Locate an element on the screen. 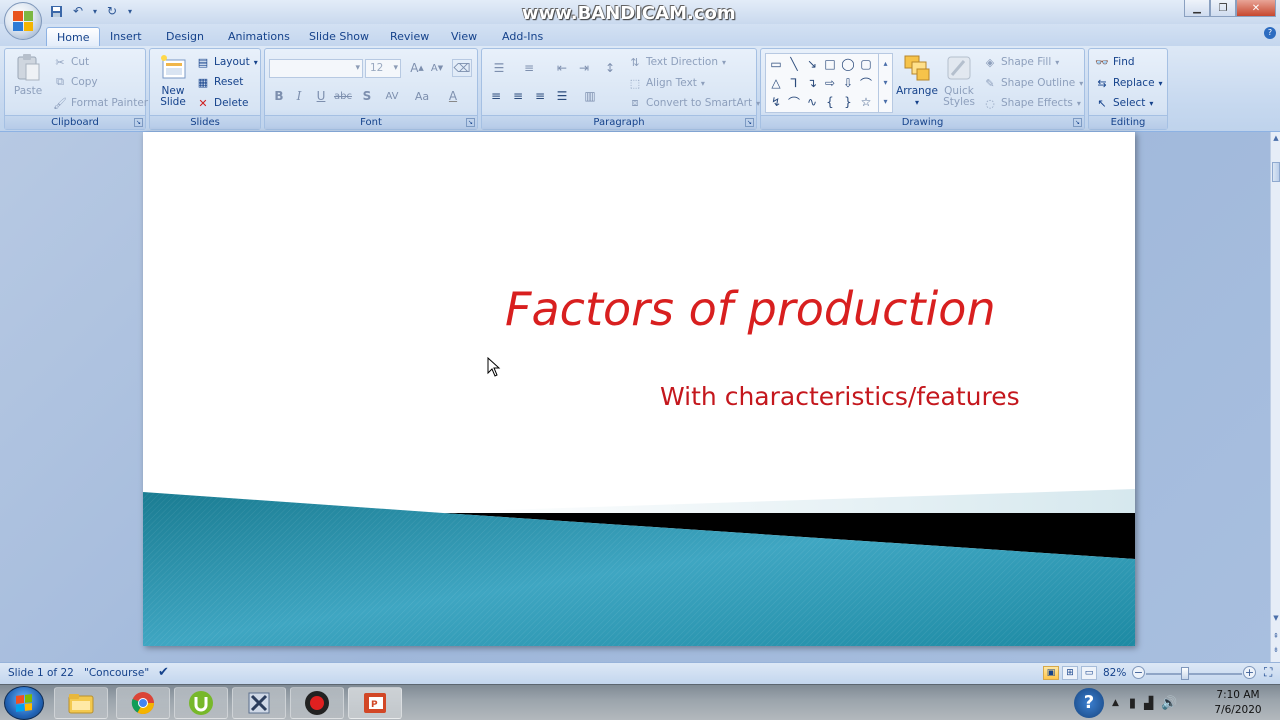  scroll-thumb is located at coordinates (1276, 172).